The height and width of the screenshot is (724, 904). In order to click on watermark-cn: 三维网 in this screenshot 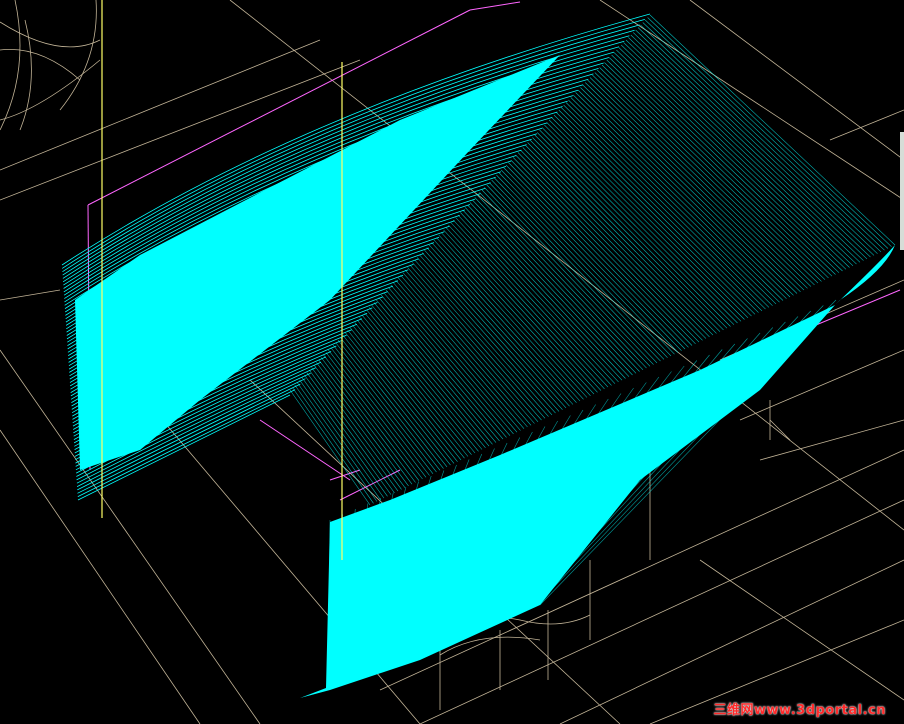, I will do `click(734, 710)`.